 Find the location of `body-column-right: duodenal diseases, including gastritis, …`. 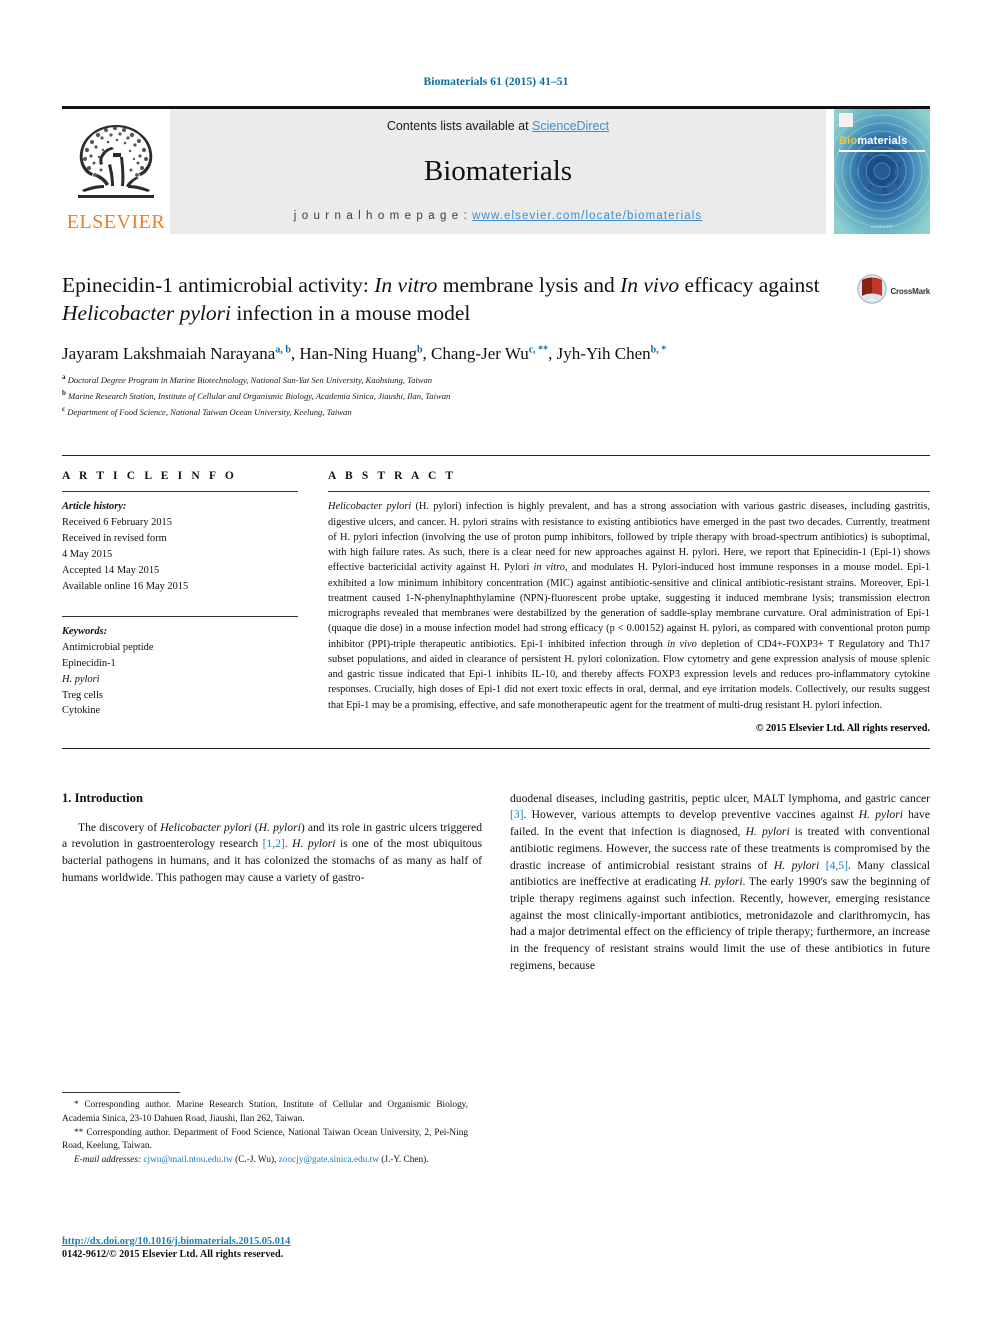

body-column-right: duodenal diseases, including gastritis, … is located at coordinates (720, 883).